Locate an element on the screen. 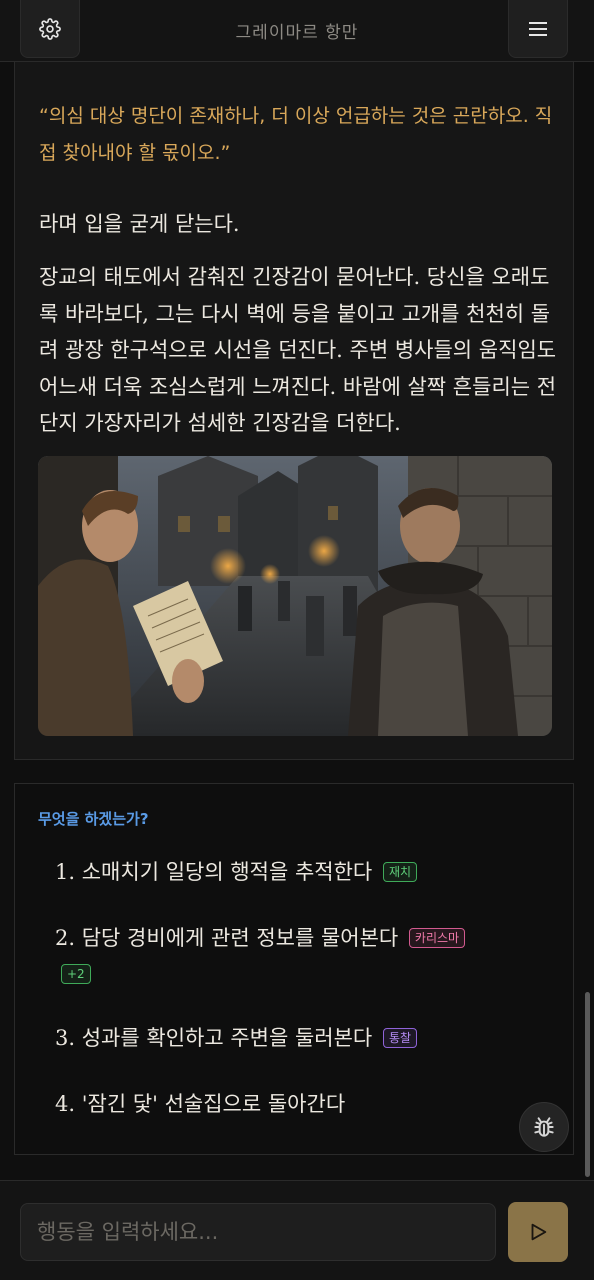 The image size is (594, 1280). page-title: 그레이마르 항만 is located at coordinates (297, 33).